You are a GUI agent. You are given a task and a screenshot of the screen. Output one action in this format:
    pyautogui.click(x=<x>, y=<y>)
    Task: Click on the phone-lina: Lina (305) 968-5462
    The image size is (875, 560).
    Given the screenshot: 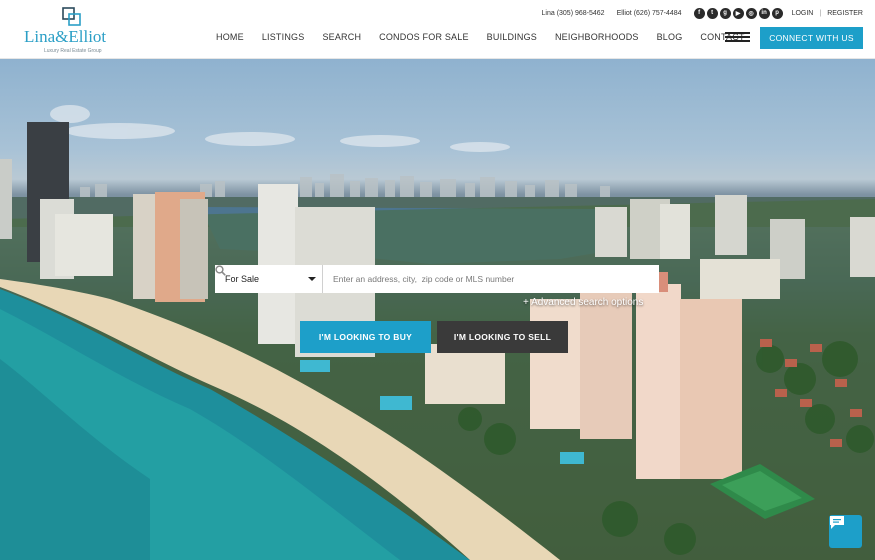 What is the action you would take?
    pyautogui.click(x=573, y=13)
    